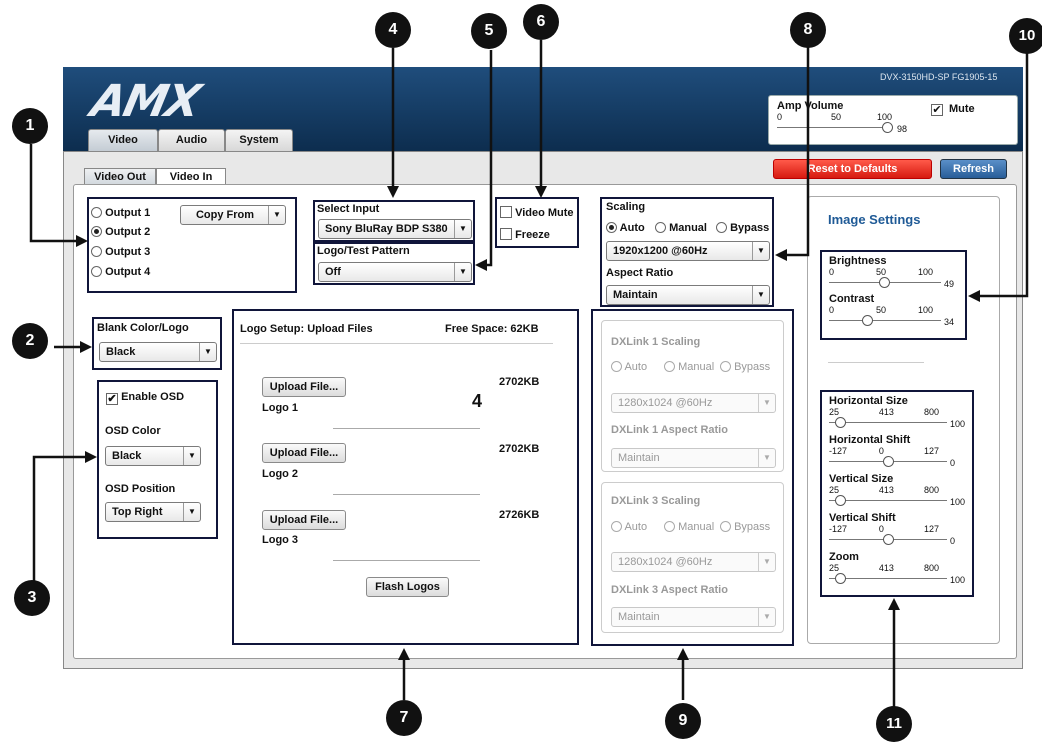  I want to click on arrow-8-icon, so click(781, 255).